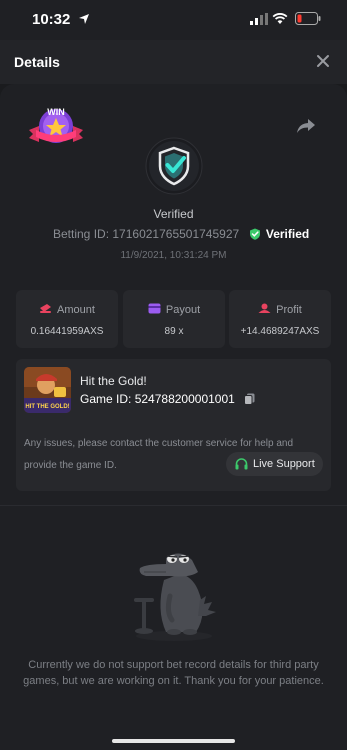  What do you see at coordinates (323, 61) in the screenshot?
I see `close-icon` at bounding box center [323, 61].